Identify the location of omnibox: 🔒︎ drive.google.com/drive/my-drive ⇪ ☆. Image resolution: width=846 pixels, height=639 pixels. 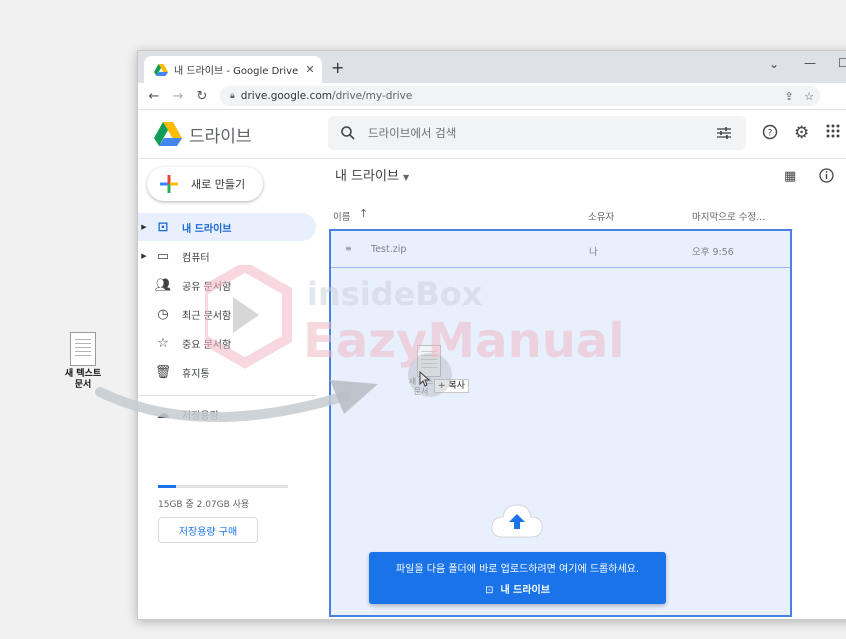
(520, 96).